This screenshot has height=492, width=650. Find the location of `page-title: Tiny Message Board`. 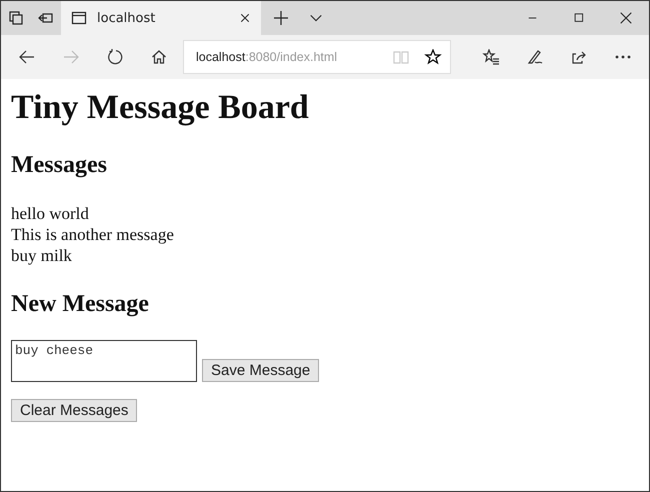

page-title: Tiny Message Board is located at coordinates (160, 108).